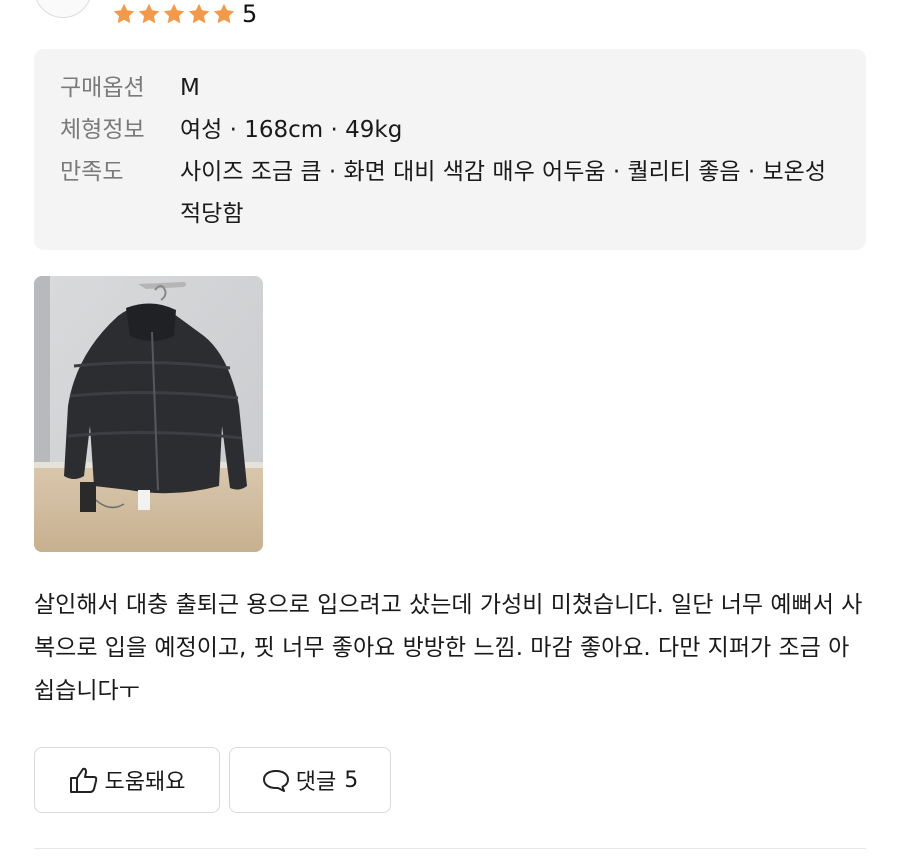 This screenshot has width=900, height=863. What do you see at coordinates (450, 848) in the screenshot?
I see `divider` at bounding box center [450, 848].